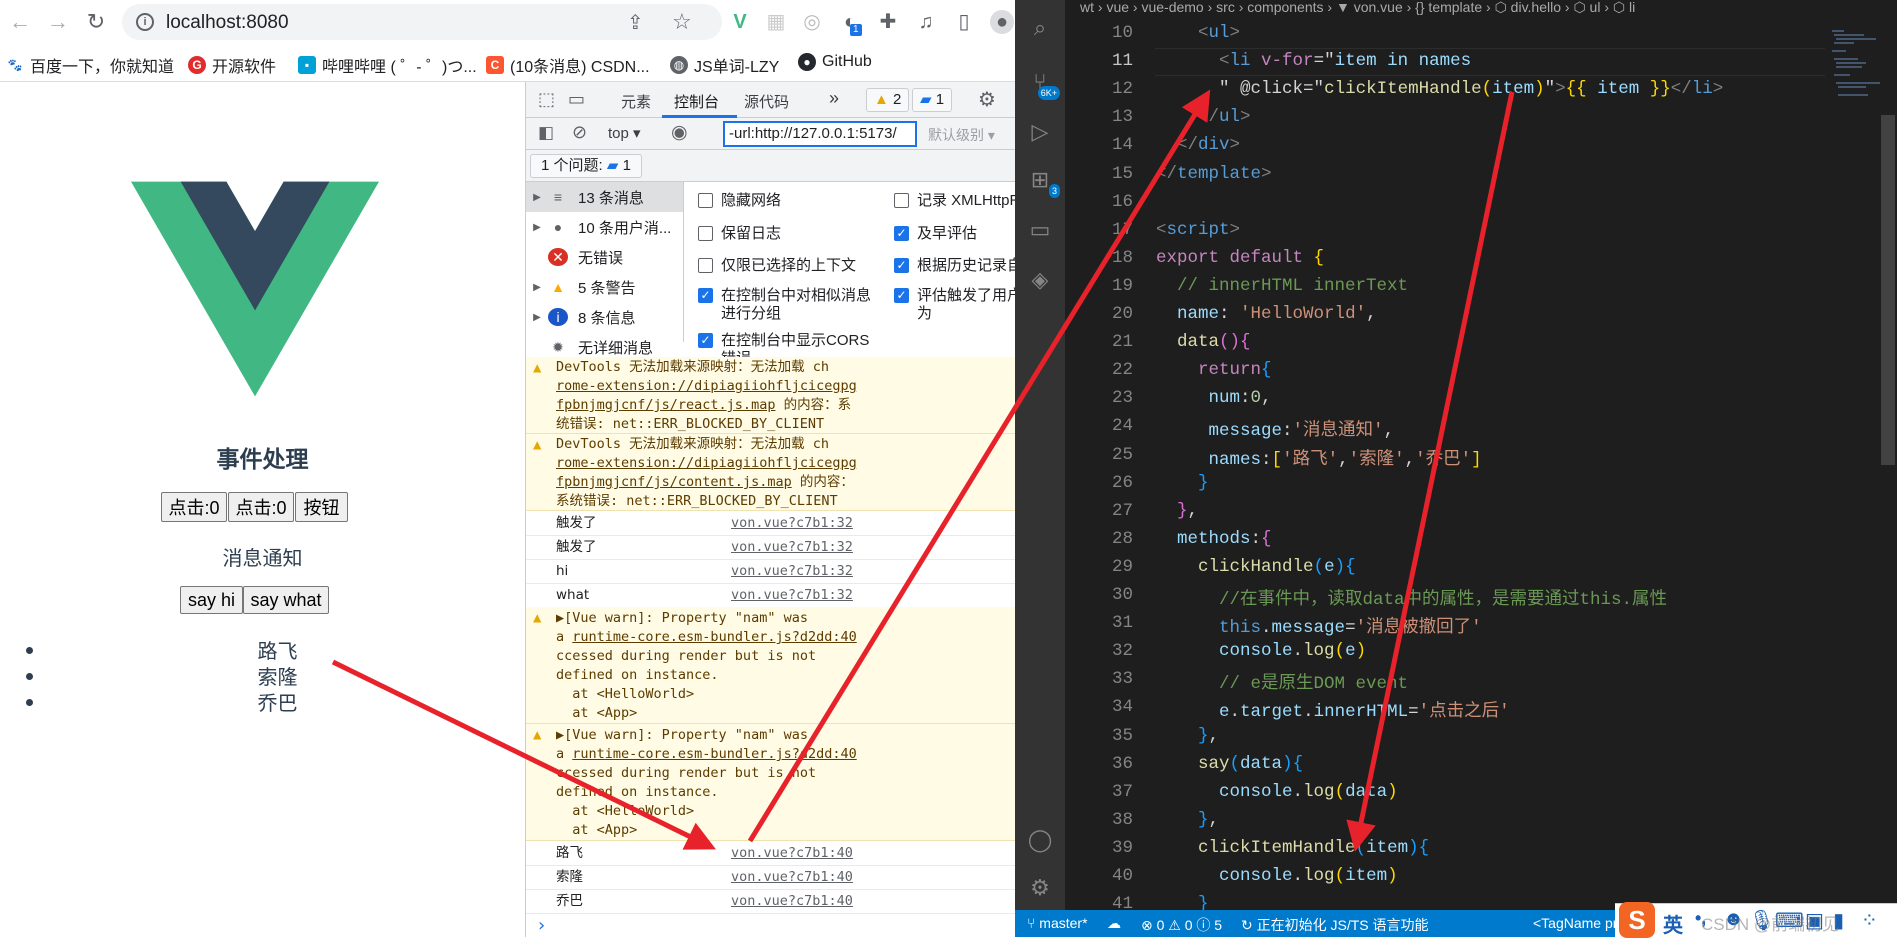 The height and width of the screenshot is (938, 1897). What do you see at coordinates (1333, 709) in the screenshot?
I see `code-line: e.target.innerHTML='点击之后'` at bounding box center [1333, 709].